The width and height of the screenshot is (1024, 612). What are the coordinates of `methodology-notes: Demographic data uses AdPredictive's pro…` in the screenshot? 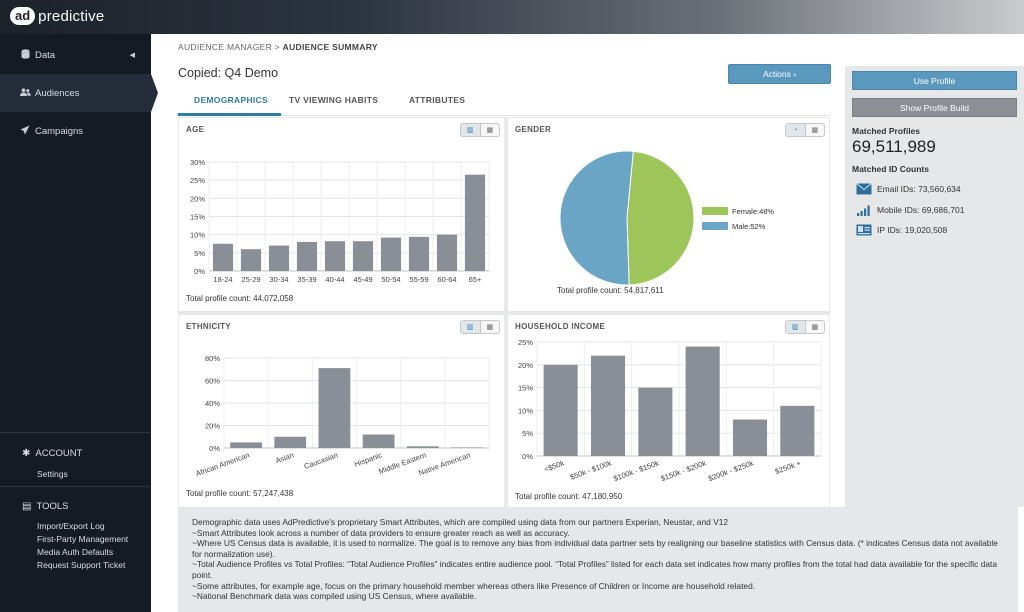 It's located at (598, 559).